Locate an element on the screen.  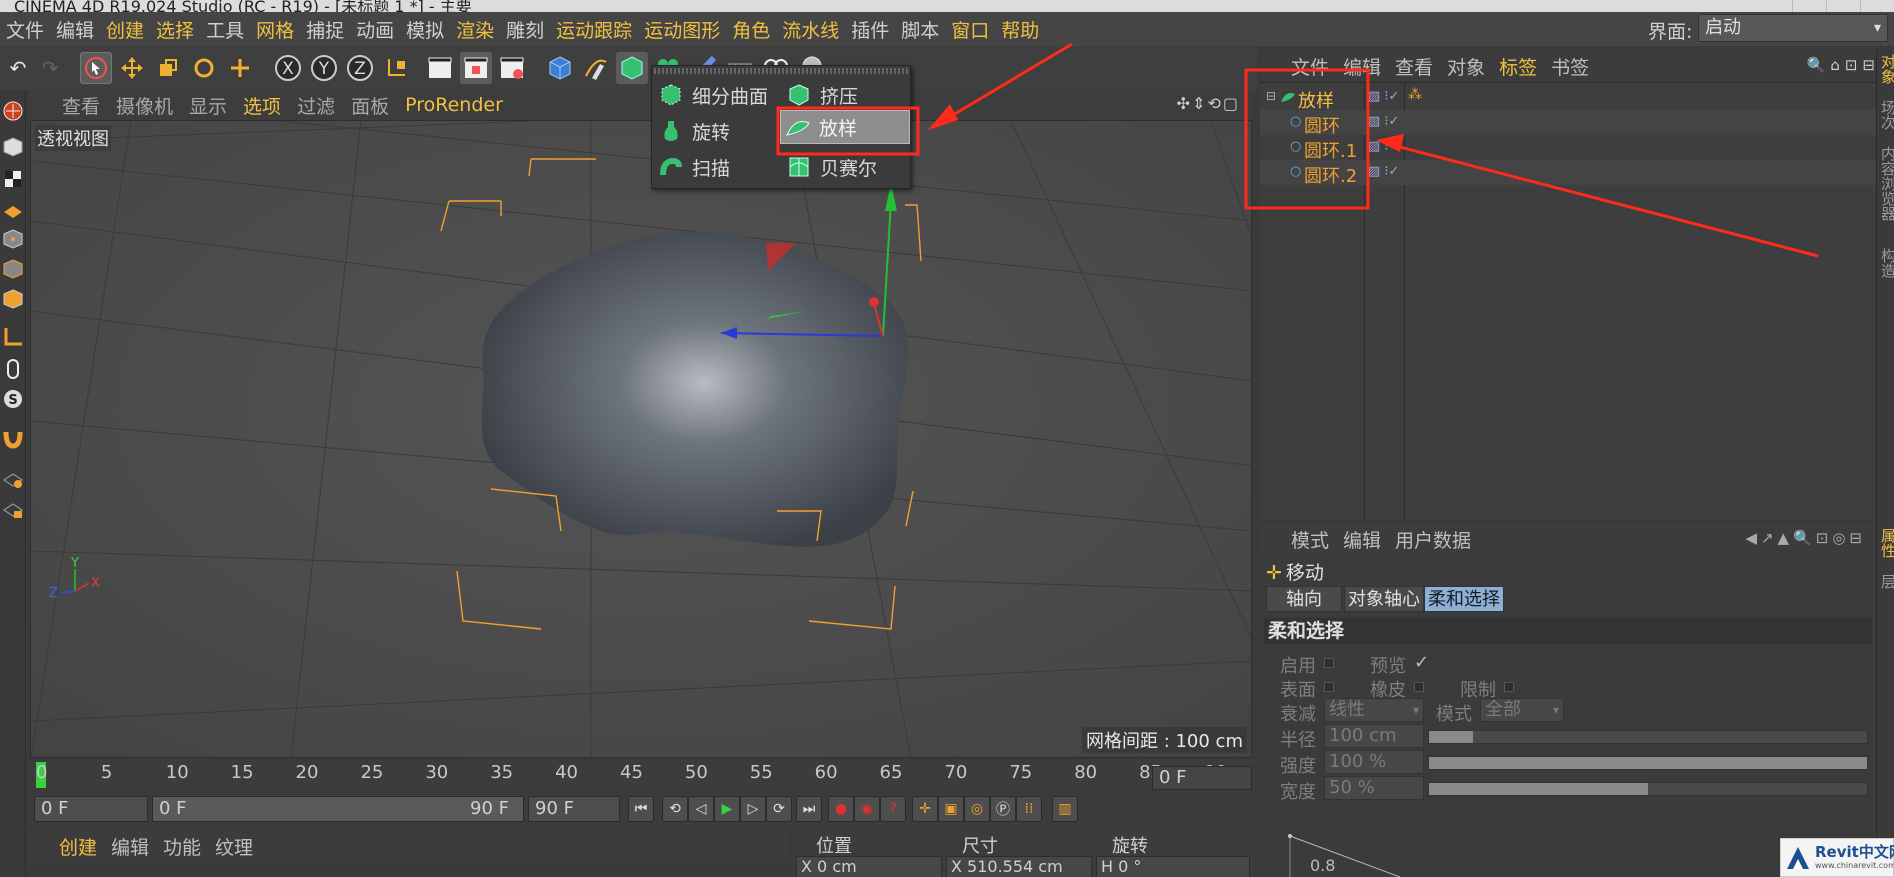
scheme-icon: ▥ is located at coordinates (1065, 809).